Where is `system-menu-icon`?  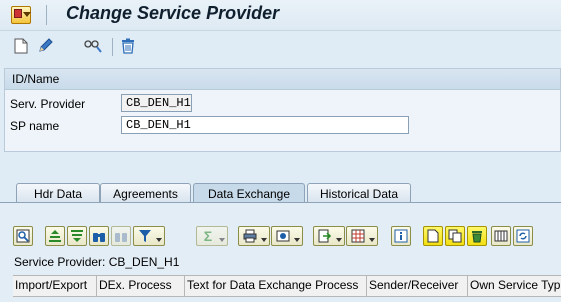
system-menu-icon is located at coordinates (21, 15).